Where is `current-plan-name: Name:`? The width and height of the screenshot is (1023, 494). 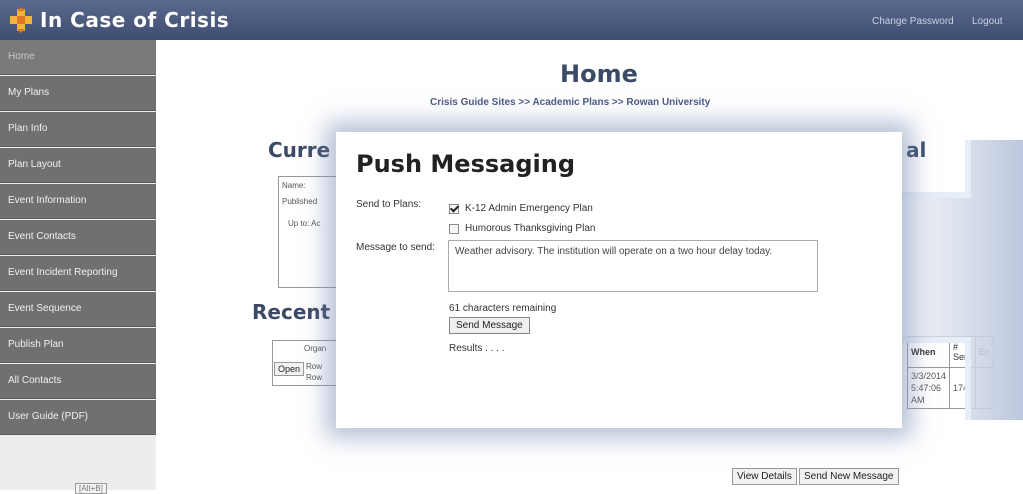
current-plan-name: Name: is located at coordinates (294, 185).